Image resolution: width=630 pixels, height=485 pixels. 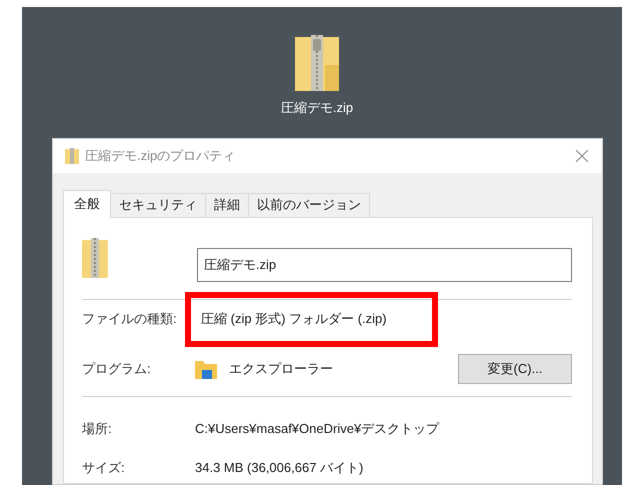 What do you see at coordinates (317, 108) in the screenshot?
I see `file-name-label: 圧縮デモ.zip` at bounding box center [317, 108].